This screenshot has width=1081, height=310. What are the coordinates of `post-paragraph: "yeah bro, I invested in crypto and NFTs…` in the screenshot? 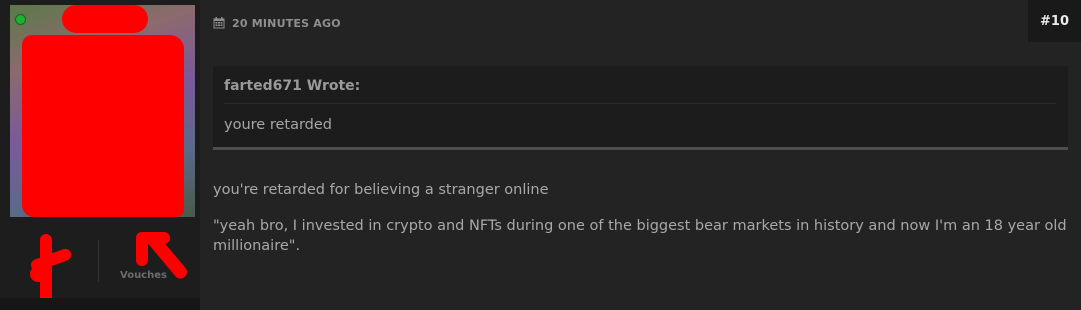 It's located at (640, 236).